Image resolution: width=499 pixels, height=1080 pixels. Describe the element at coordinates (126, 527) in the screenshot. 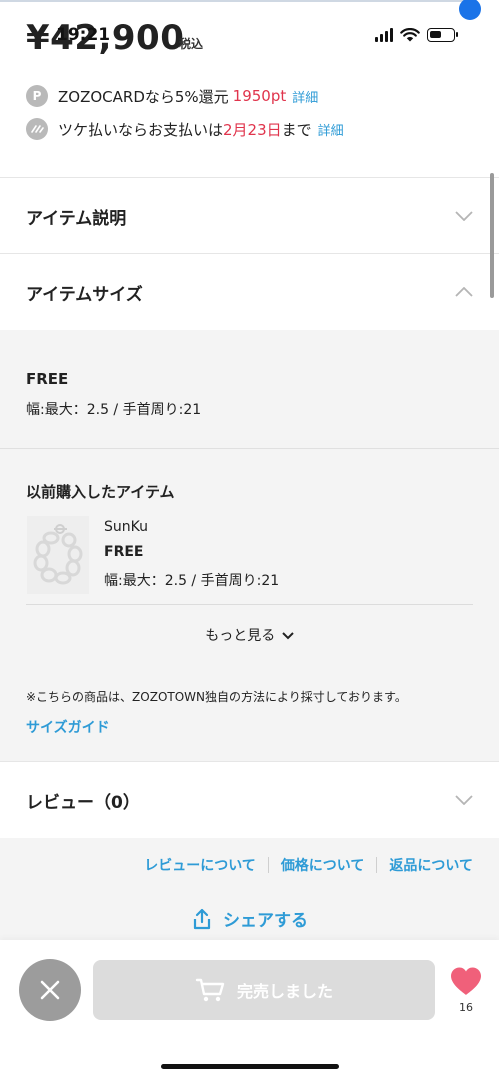

I see `previous-item-brand: SunKu` at that location.